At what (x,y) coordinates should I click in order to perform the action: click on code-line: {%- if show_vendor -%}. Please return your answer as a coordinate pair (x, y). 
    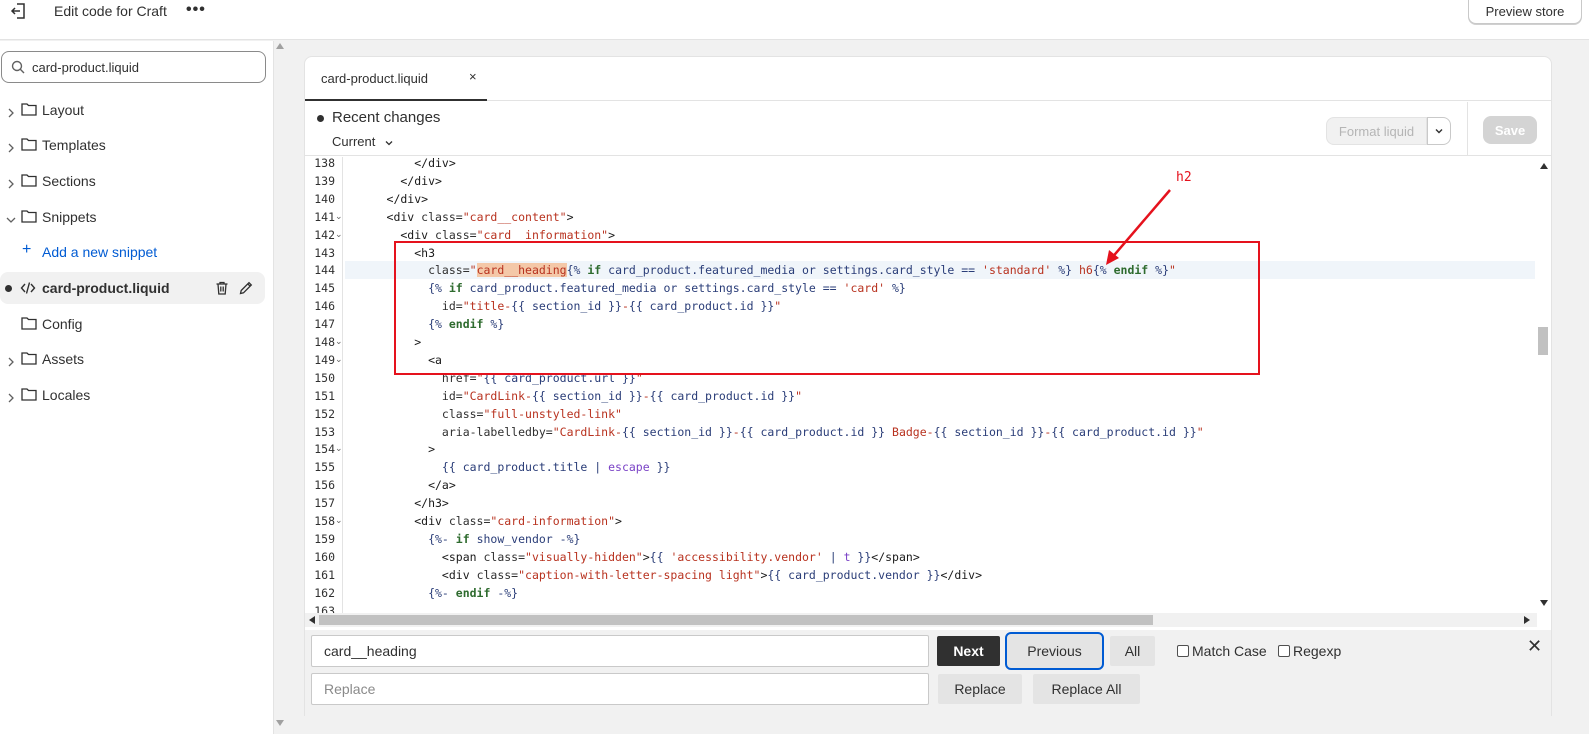
    Looking at the image, I should click on (940, 539).